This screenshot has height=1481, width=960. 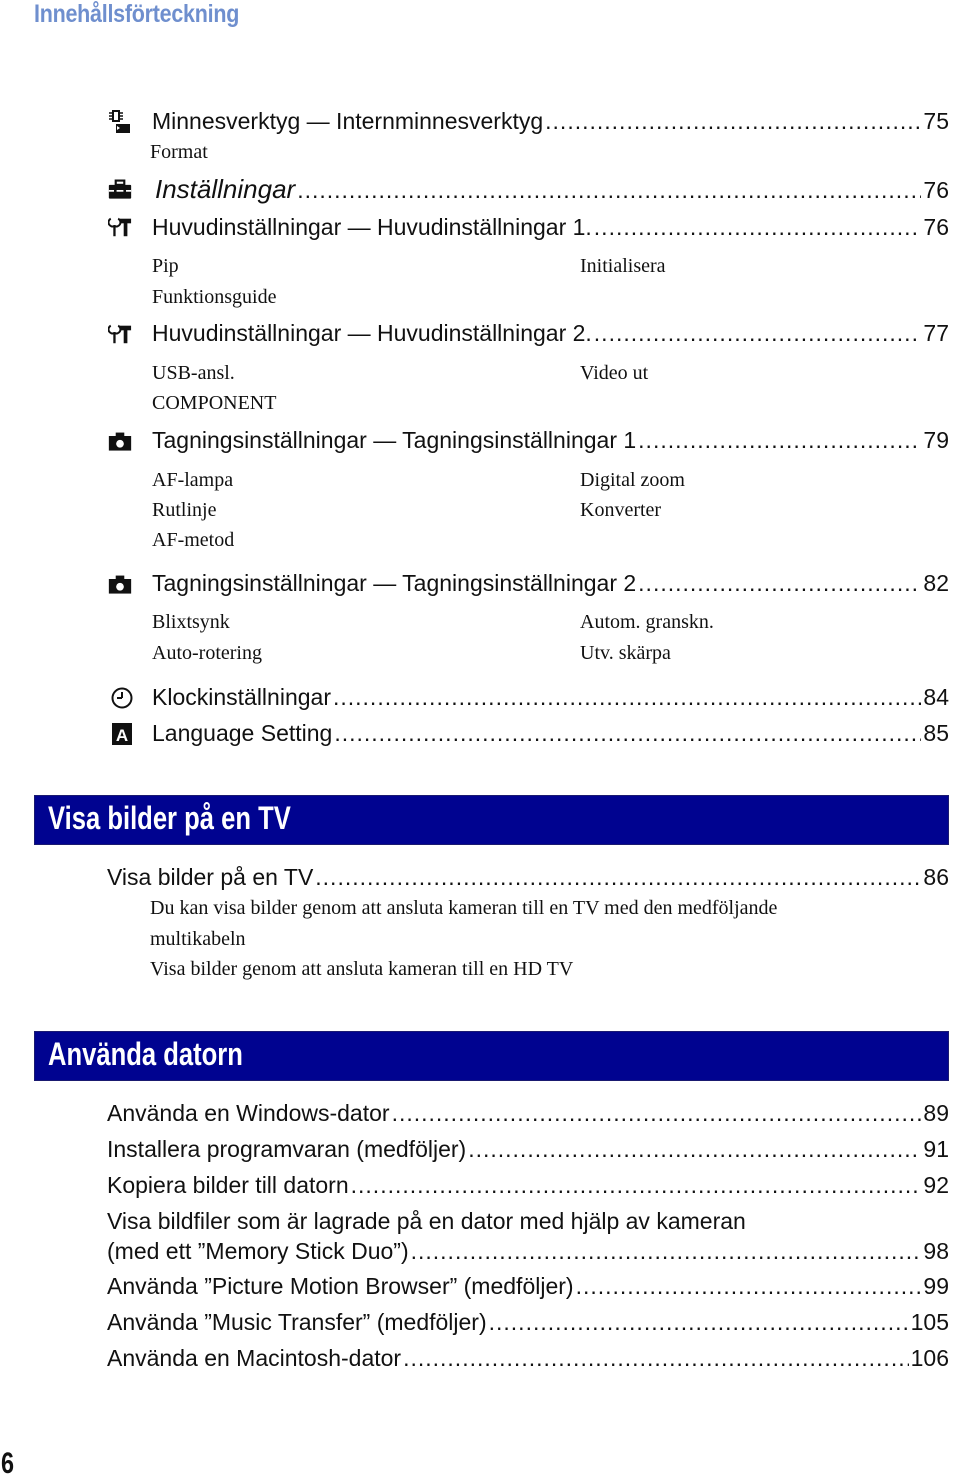 I want to click on sub-item: Autom. granskn., so click(x=647, y=622).